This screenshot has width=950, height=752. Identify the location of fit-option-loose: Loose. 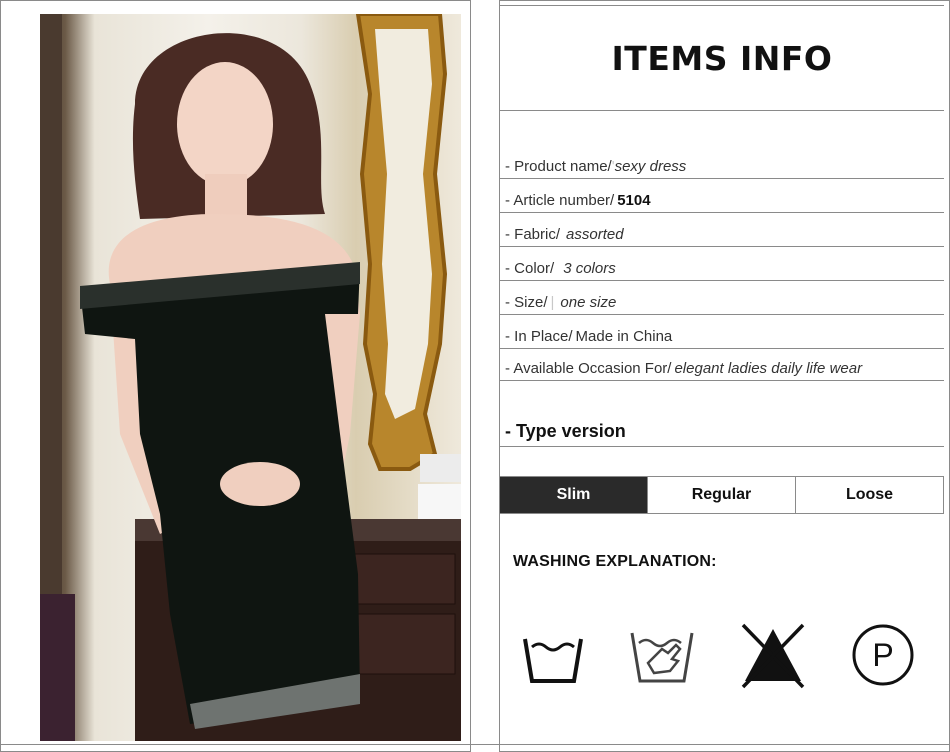
(870, 495).